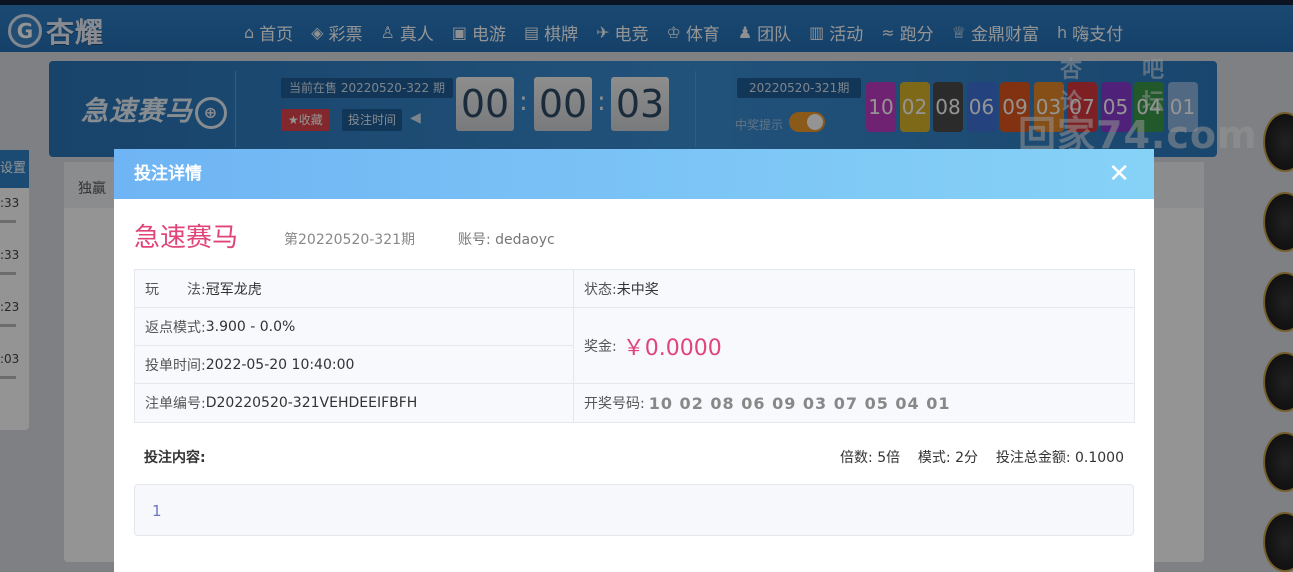  Describe the element at coordinates (233, 289) in the screenshot. I see `play-value: 冠军龙虎` at that location.